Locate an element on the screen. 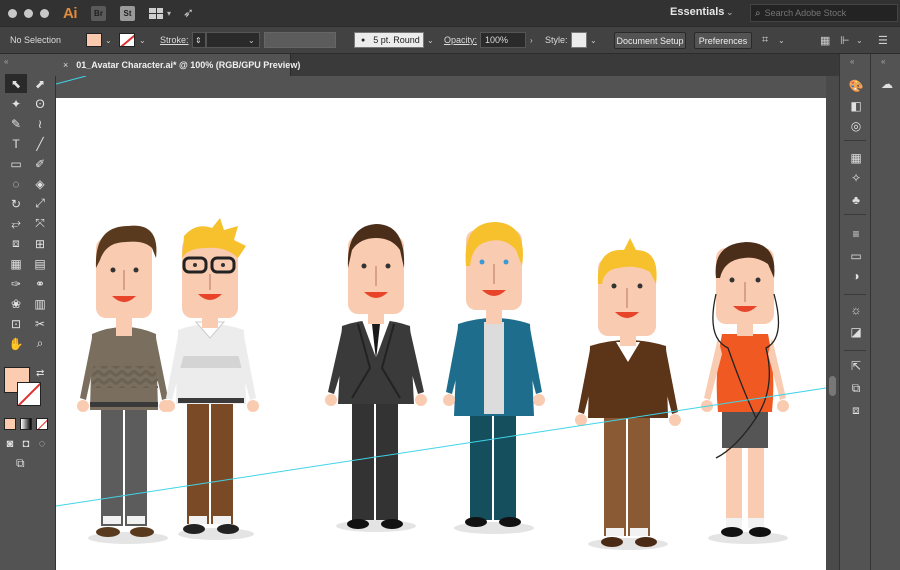  close-window-button is located at coordinates (12, 13).